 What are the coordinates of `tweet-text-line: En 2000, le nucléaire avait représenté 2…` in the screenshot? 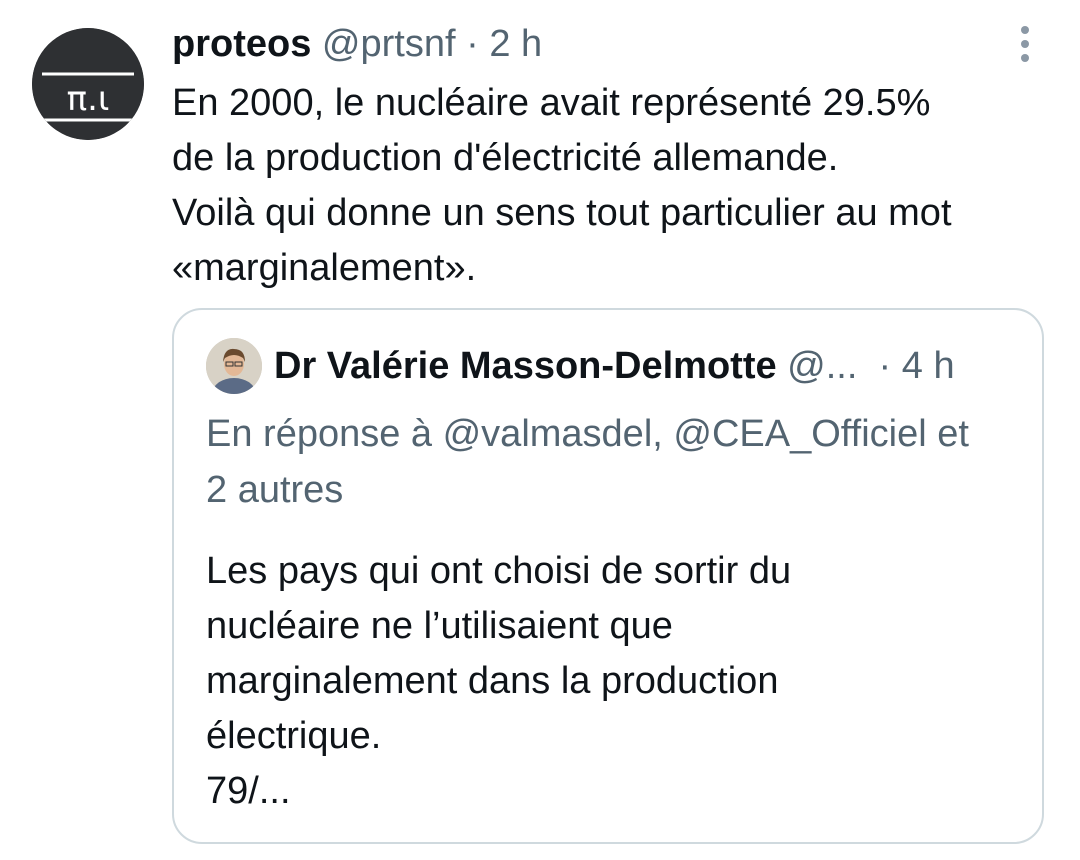 It's located at (551, 103).